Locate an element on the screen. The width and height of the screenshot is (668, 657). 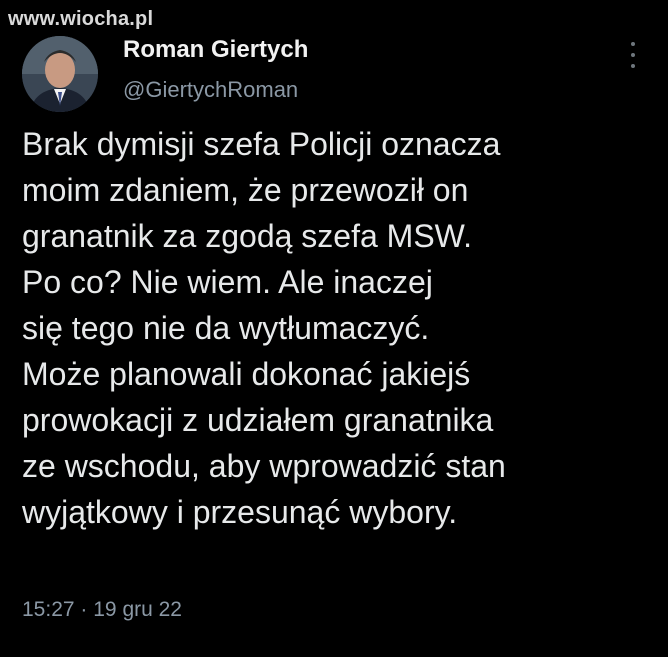
tweet-line: ze wschodu, aby wprowadzić stan is located at coordinates (264, 466).